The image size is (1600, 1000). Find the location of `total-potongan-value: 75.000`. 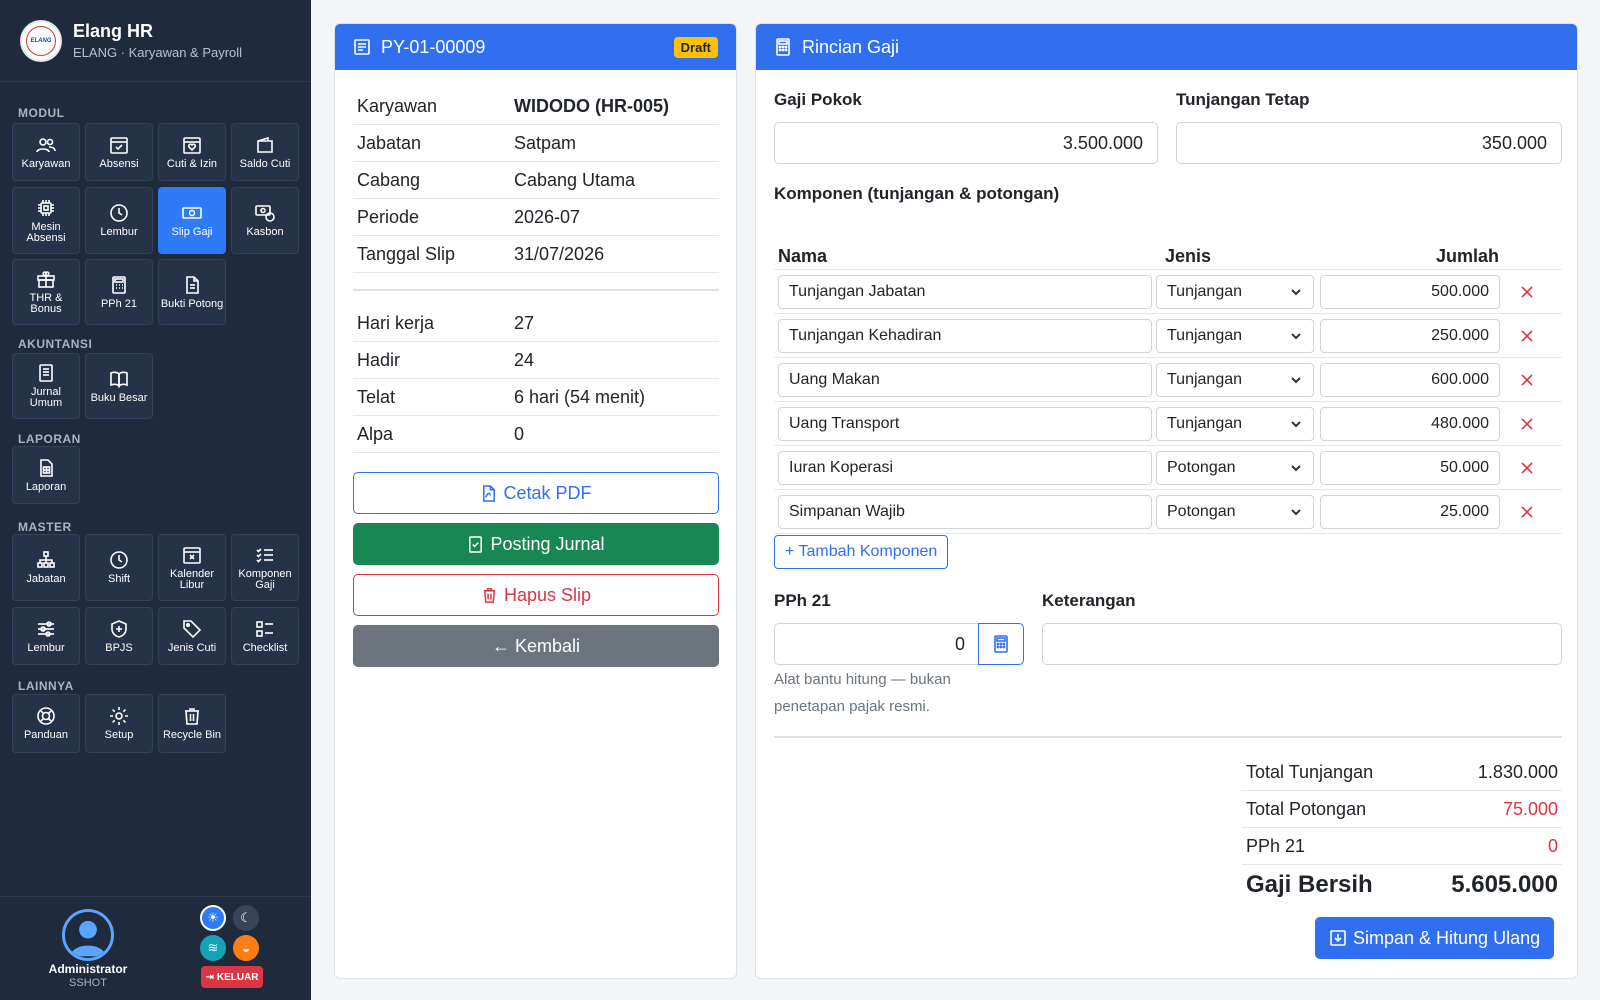

total-potongan-value: 75.000 is located at coordinates (1530, 808).